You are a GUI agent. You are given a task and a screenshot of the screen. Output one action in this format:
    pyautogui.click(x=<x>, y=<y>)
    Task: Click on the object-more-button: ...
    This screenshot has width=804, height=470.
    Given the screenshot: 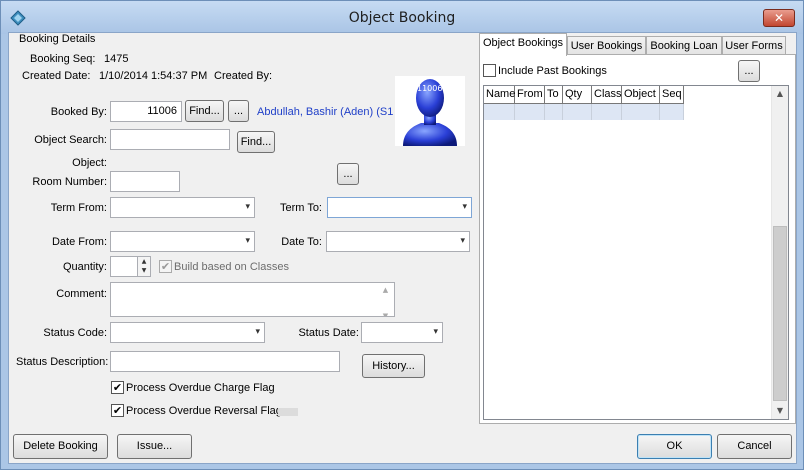 What is the action you would take?
    pyautogui.click(x=348, y=174)
    